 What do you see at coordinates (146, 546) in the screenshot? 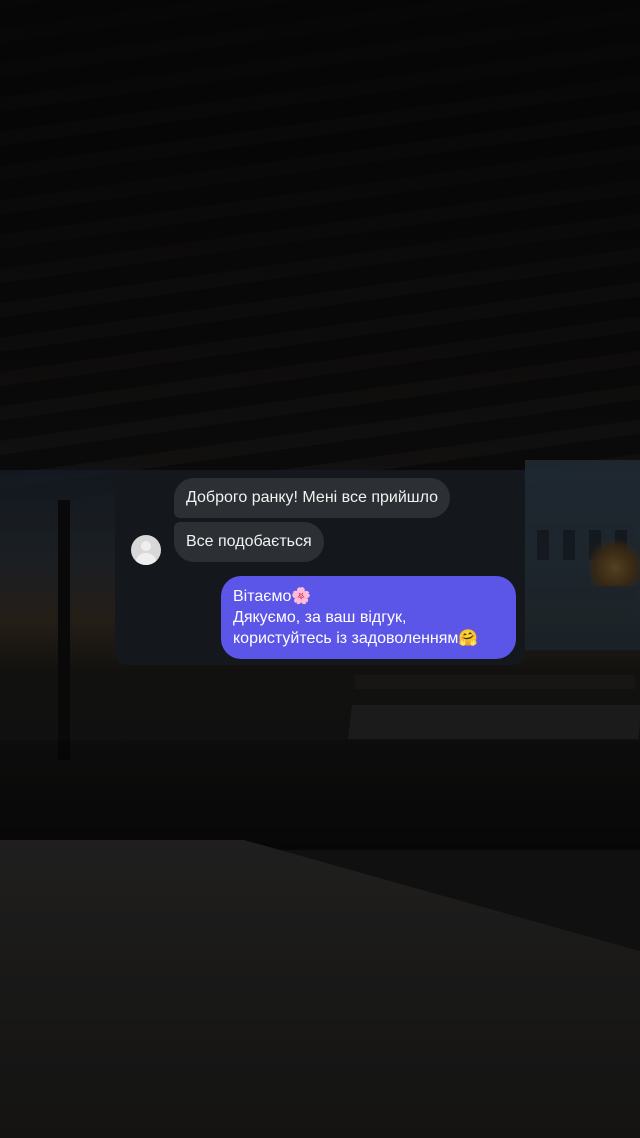
I see `avatar-head-icon` at bounding box center [146, 546].